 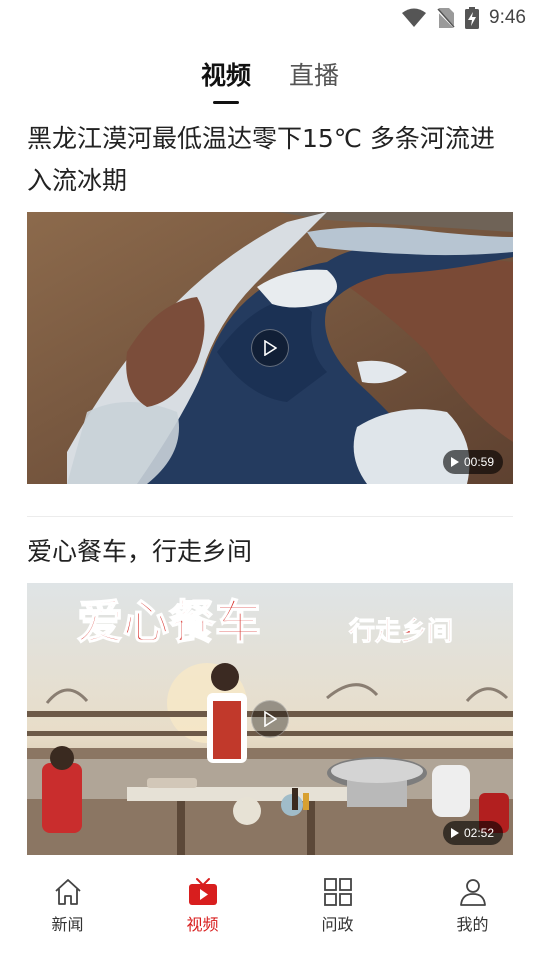 What do you see at coordinates (169, 622) in the screenshot?
I see `thumbnail-caption: 爱心餐车` at bounding box center [169, 622].